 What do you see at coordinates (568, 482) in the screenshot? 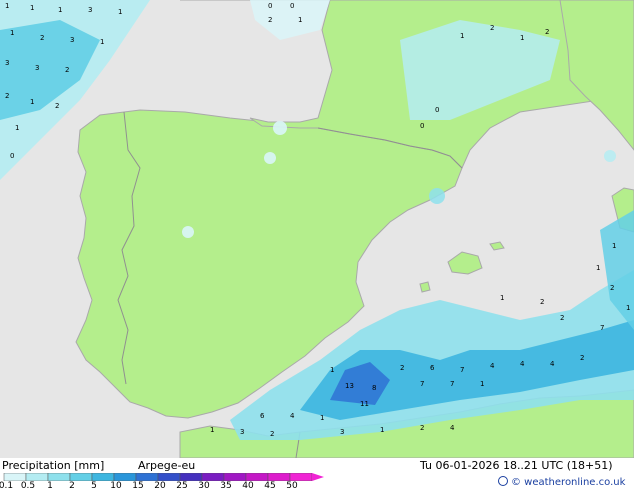
I see `credit-text: © weatheronline.co.uk` at bounding box center [568, 482].